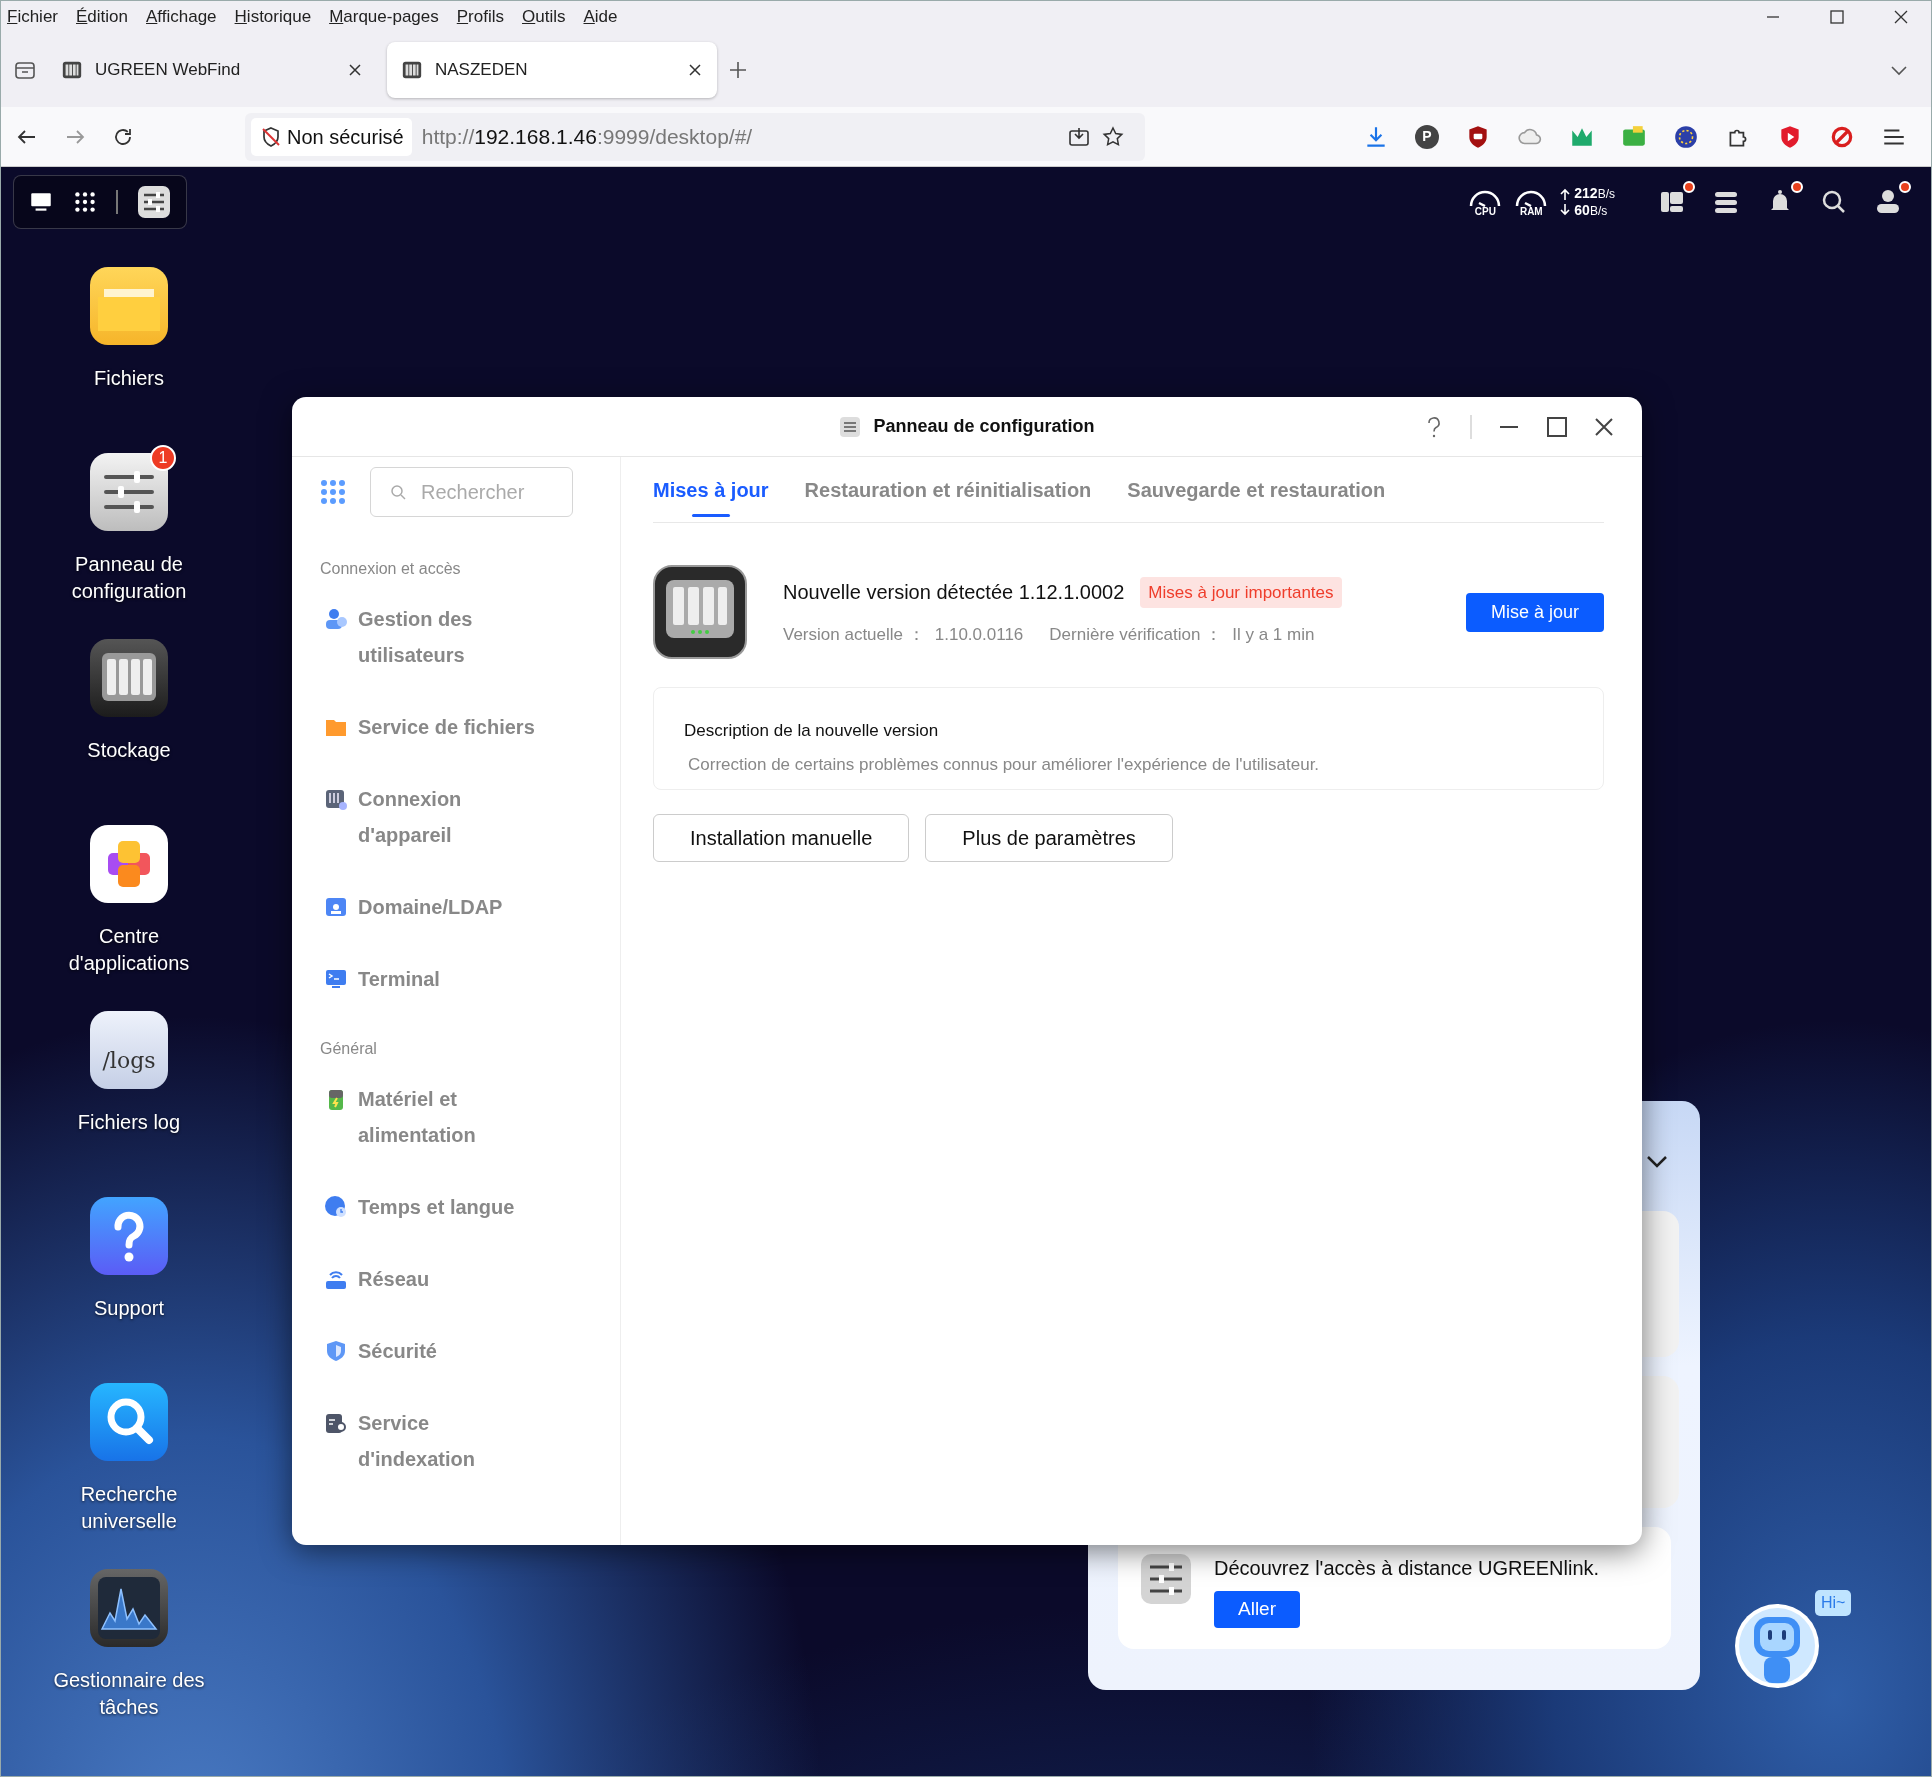 Image resolution: width=1932 pixels, height=1777 pixels. Describe the element at coordinates (711, 489) in the screenshot. I see `tab: Mises à jour` at that location.